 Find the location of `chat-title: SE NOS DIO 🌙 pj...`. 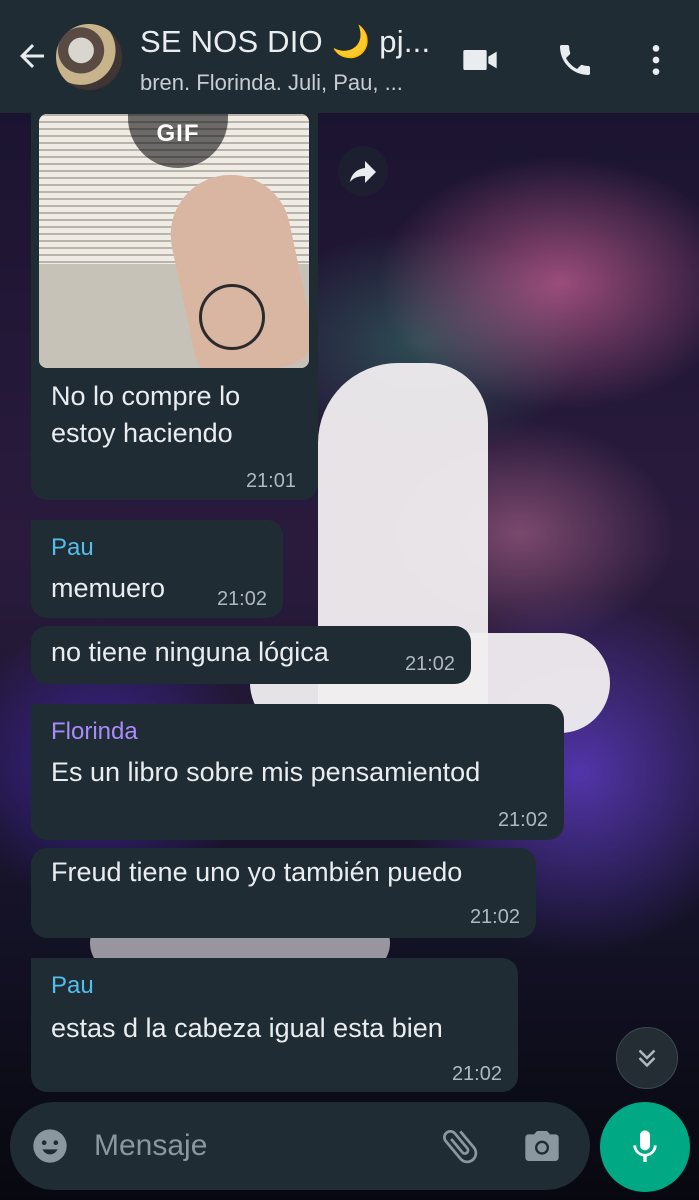

chat-title: SE NOS DIO 🌙 pj... is located at coordinates (285, 41).